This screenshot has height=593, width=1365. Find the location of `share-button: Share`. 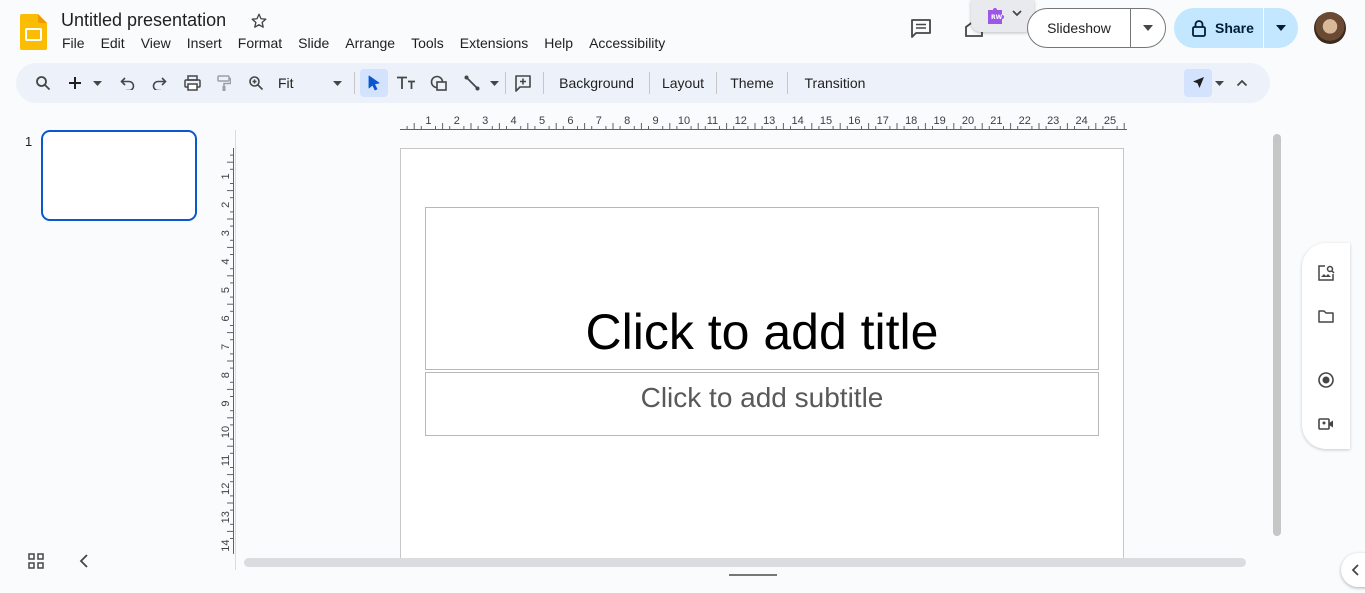

share-button: Share is located at coordinates (1236, 28).